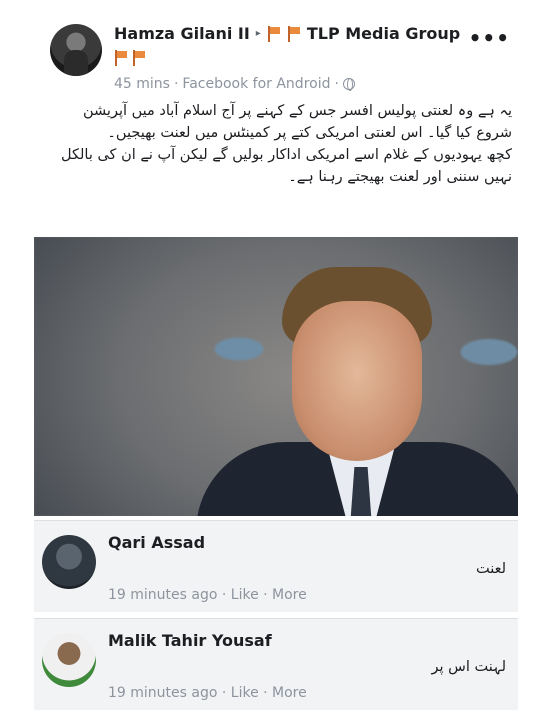 The image size is (552, 714). Describe the element at coordinates (258, 33) in the screenshot. I see `caret-right-icon: ▸` at that location.